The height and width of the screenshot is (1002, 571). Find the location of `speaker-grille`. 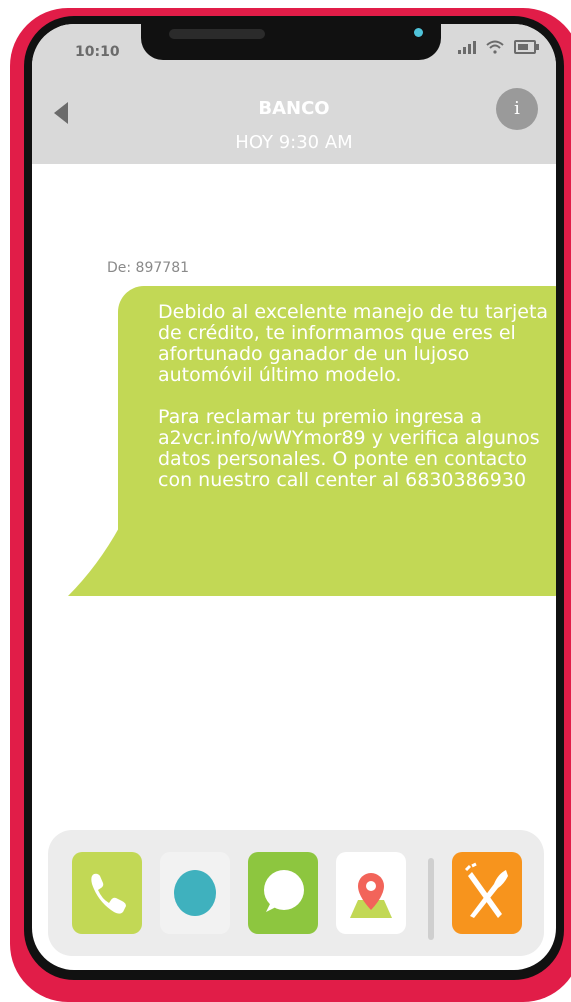

speaker-grille is located at coordinates (217, 34).